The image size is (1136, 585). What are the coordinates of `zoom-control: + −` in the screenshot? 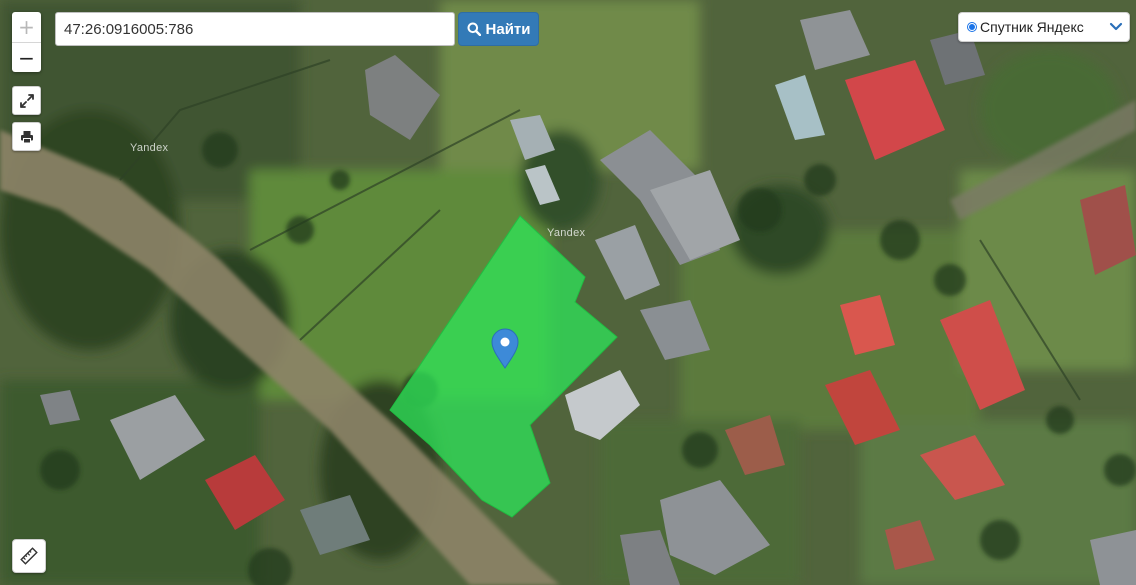 It's located at (26, 42).